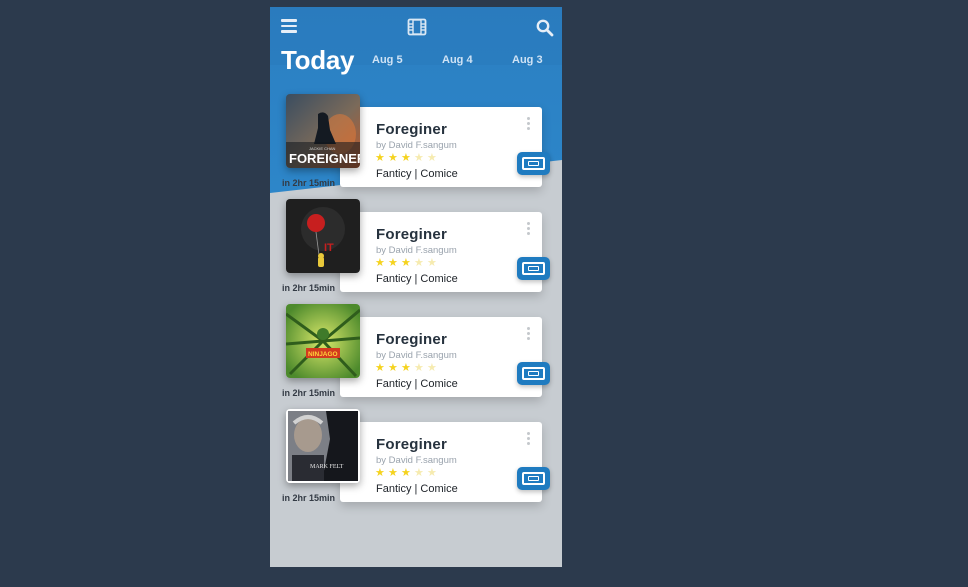 Image resolution: width=968 pixels, height=587 pixels. I want to click on poster-title-text: FOREIGNER, so click(324, 158).